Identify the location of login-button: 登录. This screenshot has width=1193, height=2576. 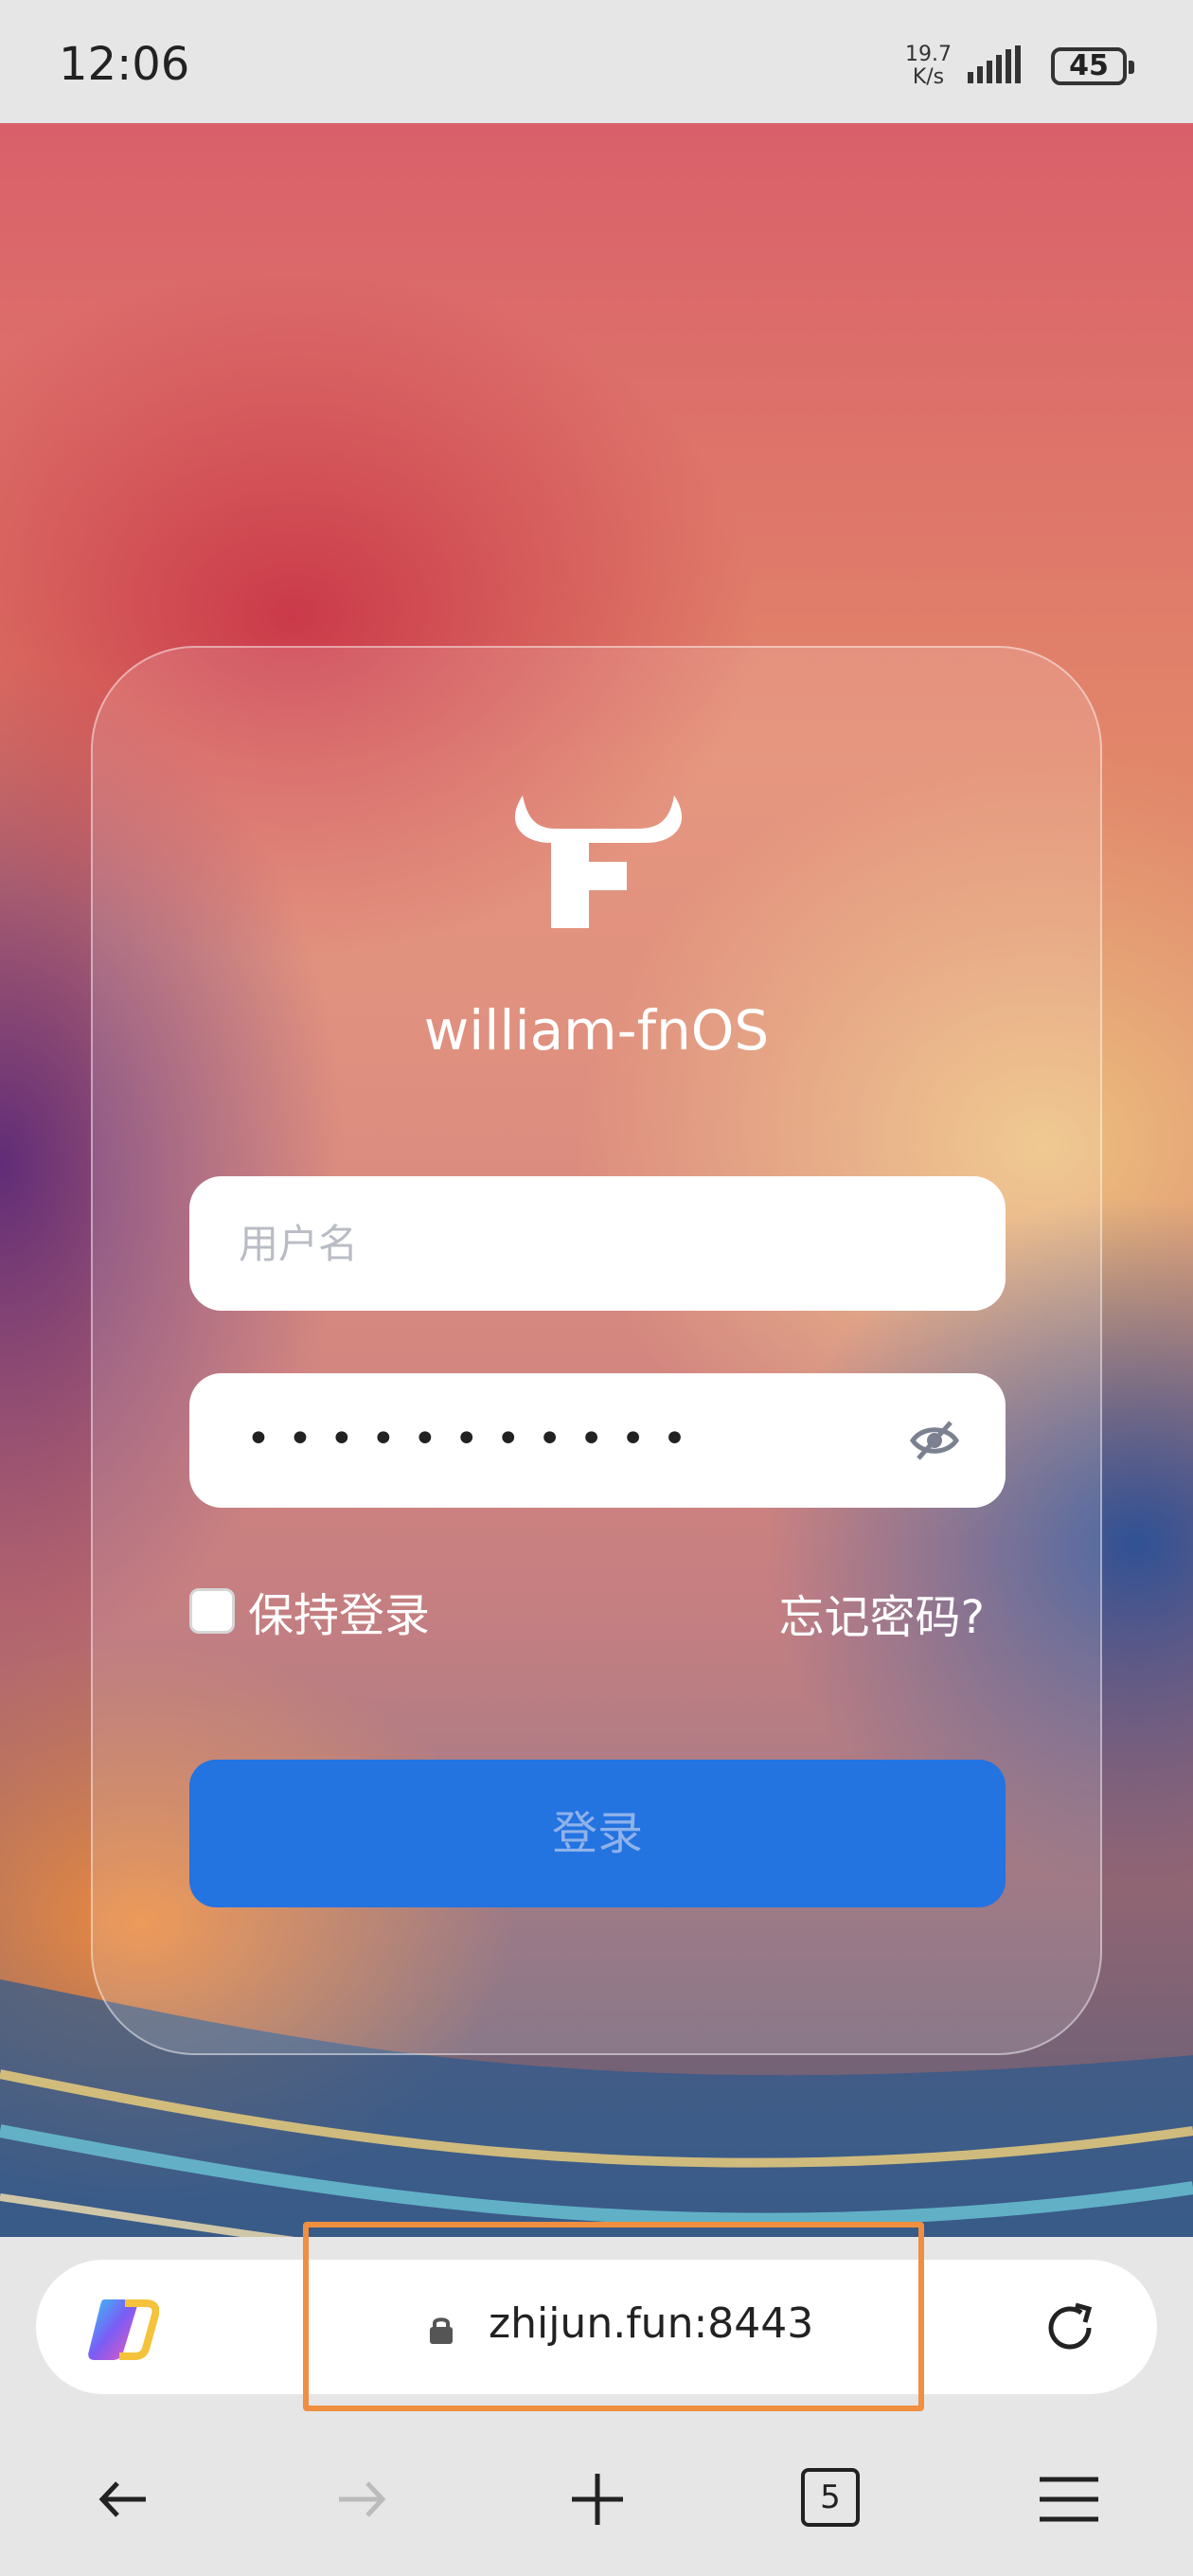
(597, 1833).